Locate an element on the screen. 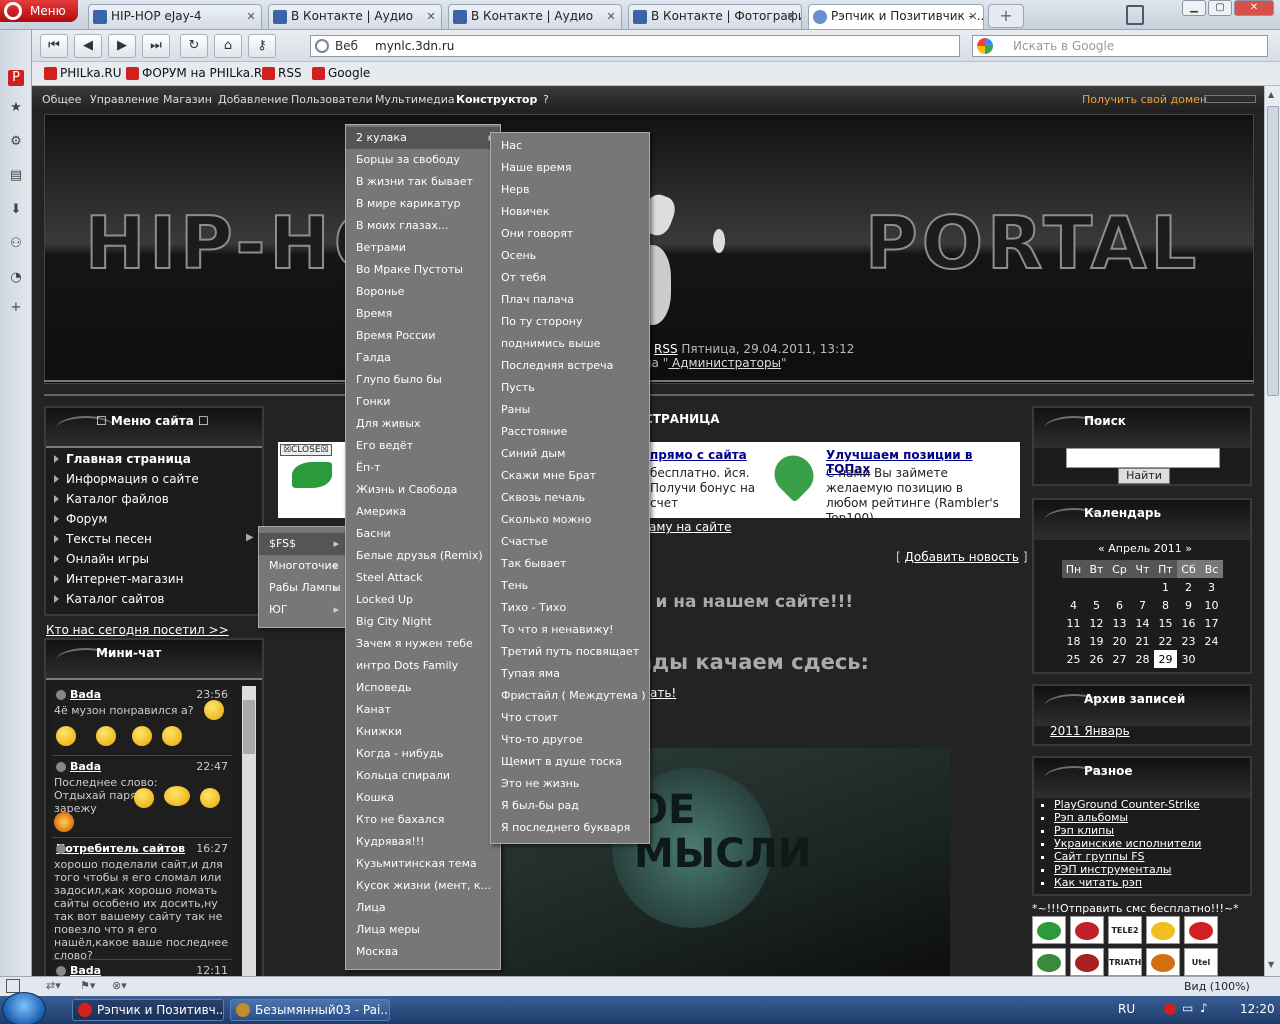 The image size is (1280, 1024). reload-button: ↻ is located at coordinates (194, 46).